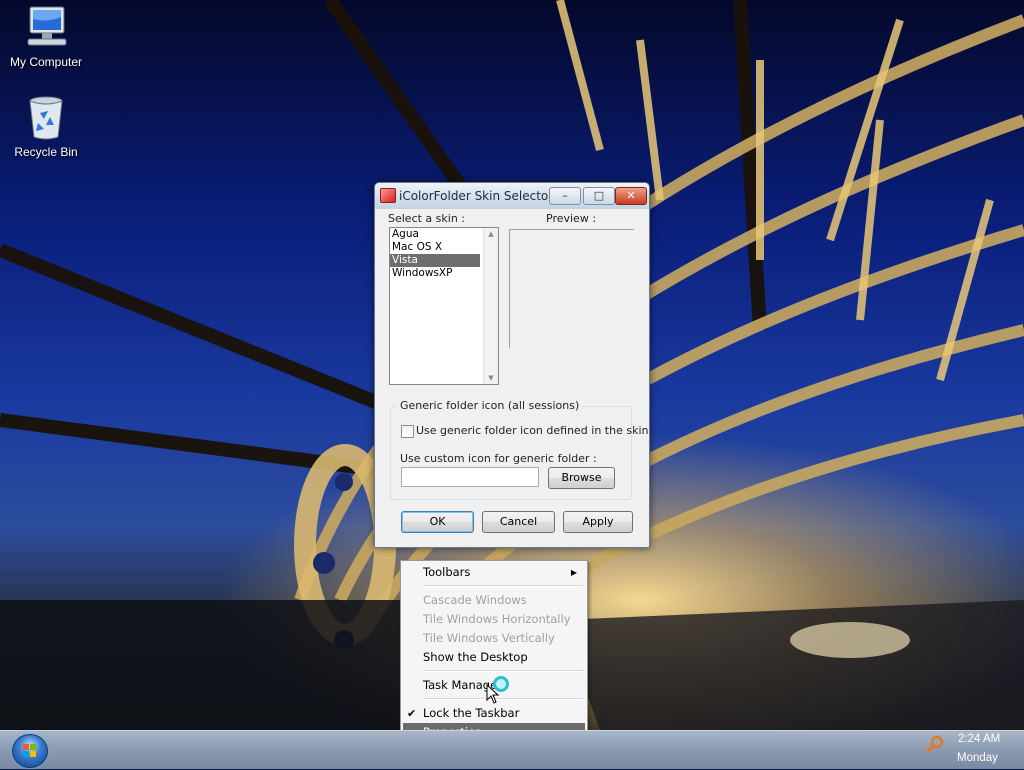 This screenshot has height=770, width=1024. Describe the element at coordinates (470, 477) in the screenshot. I see `custom-icon-input` at that location.